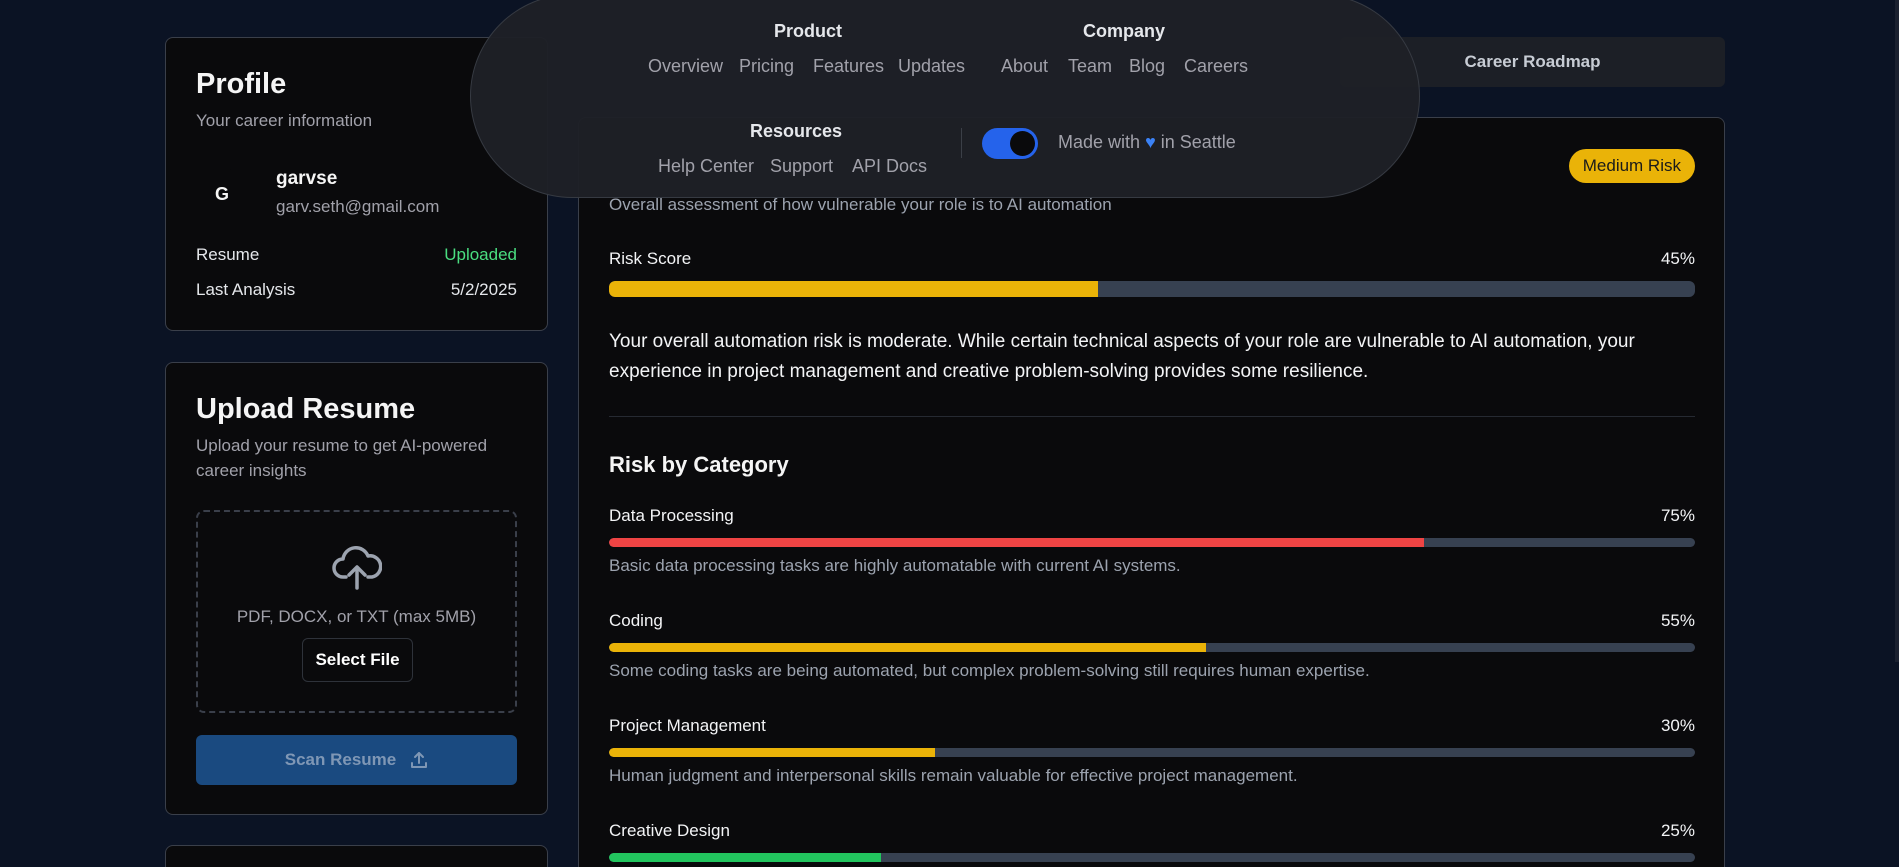  I want to click on nav-link-about: About, so click(1024, 66).